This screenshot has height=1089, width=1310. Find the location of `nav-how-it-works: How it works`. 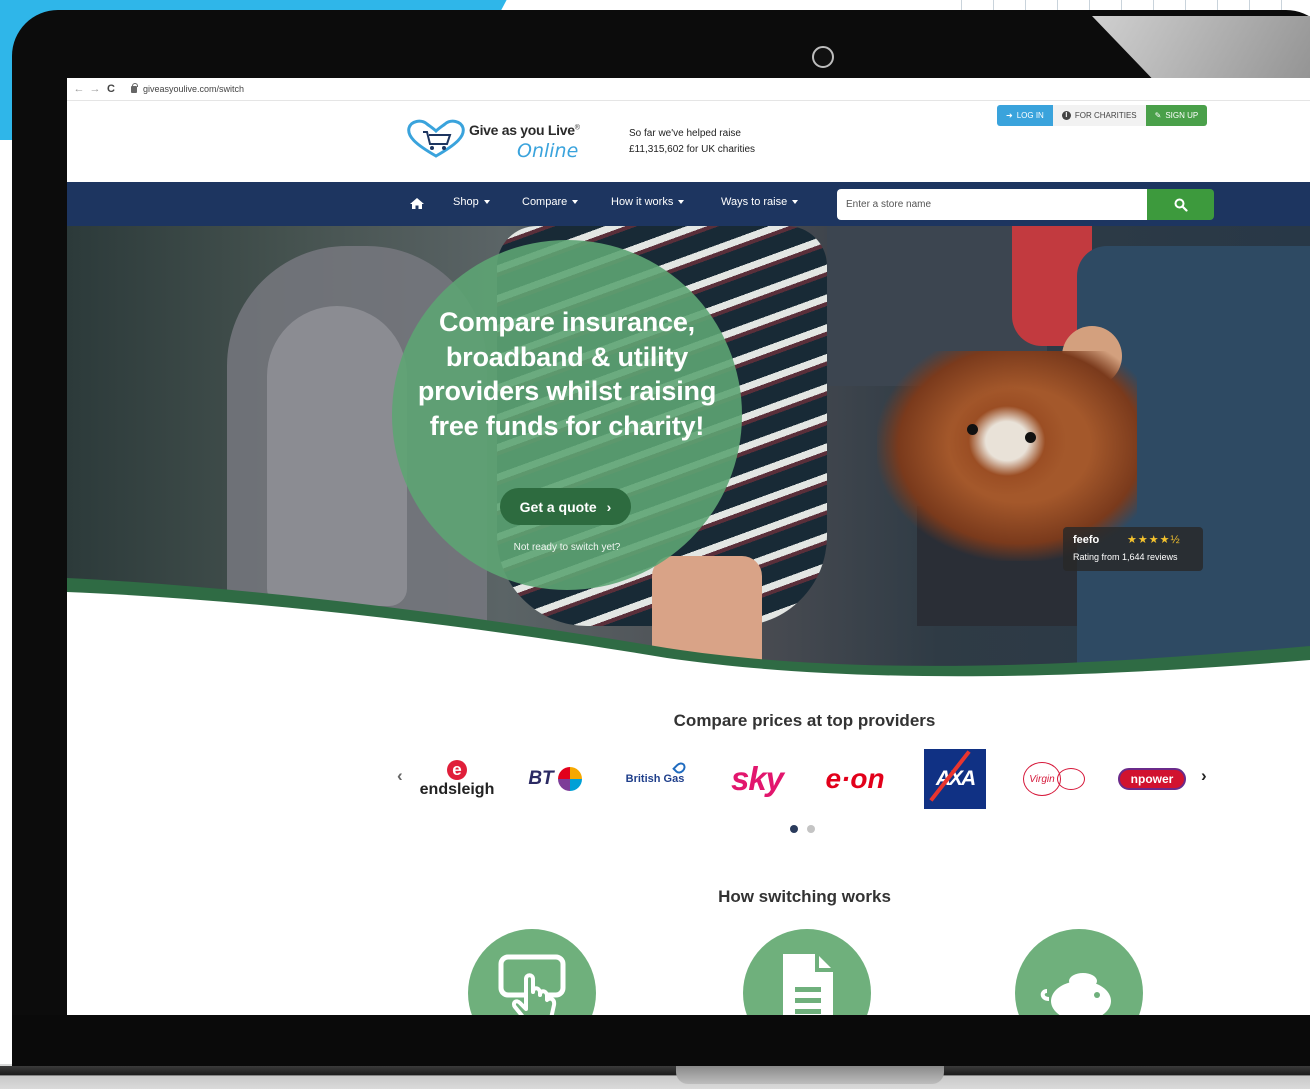

nav-how-it-works: How it works is located at coordinates (648, 202).